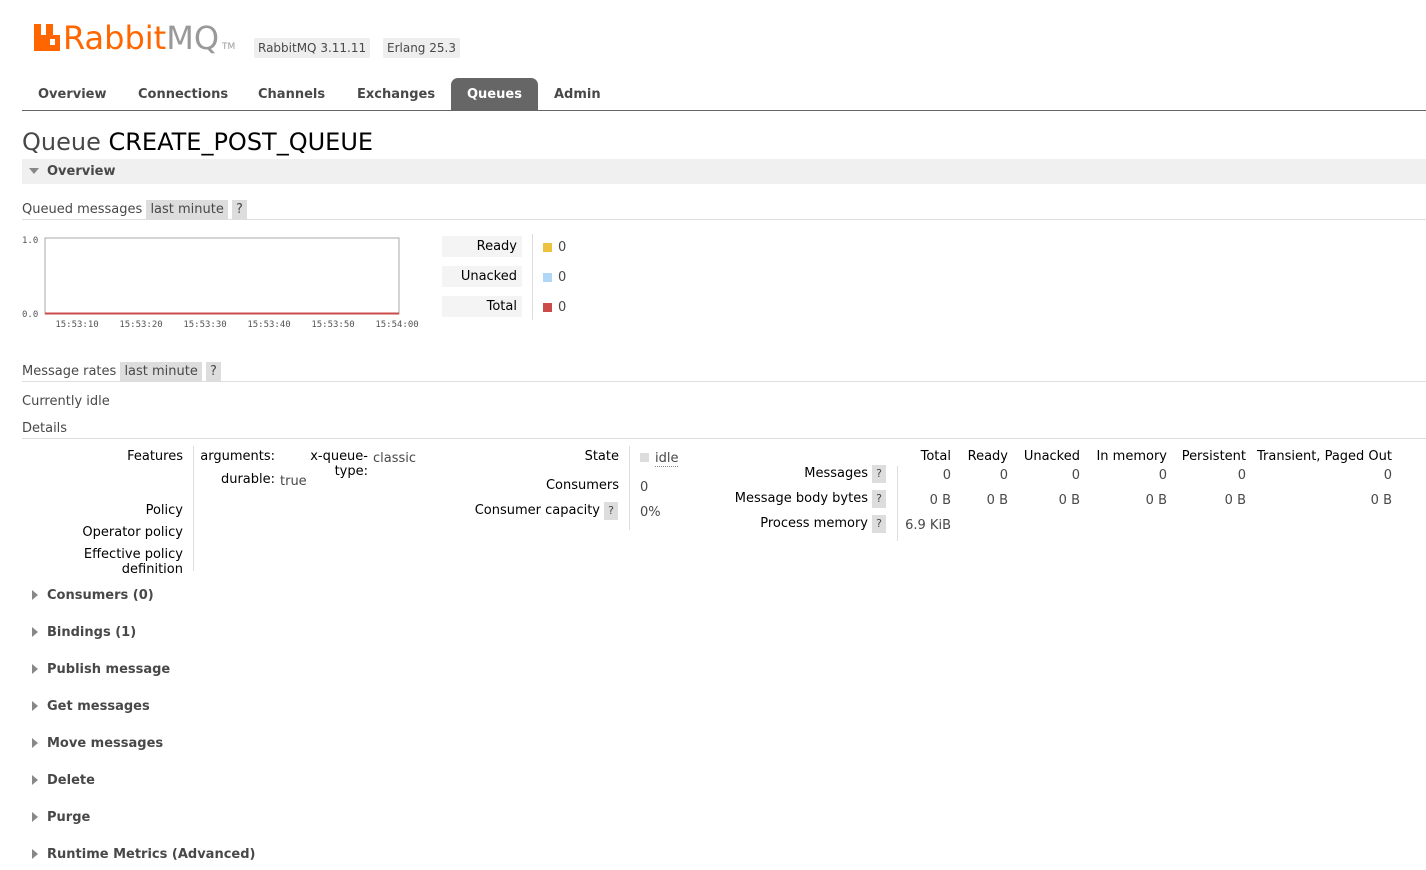 The image size is (1426, 870). What do you see at coordinates (100, 595) in the screenshot?
I see `section-consumers: Consumers (0)` at bounding box center [100, 595].